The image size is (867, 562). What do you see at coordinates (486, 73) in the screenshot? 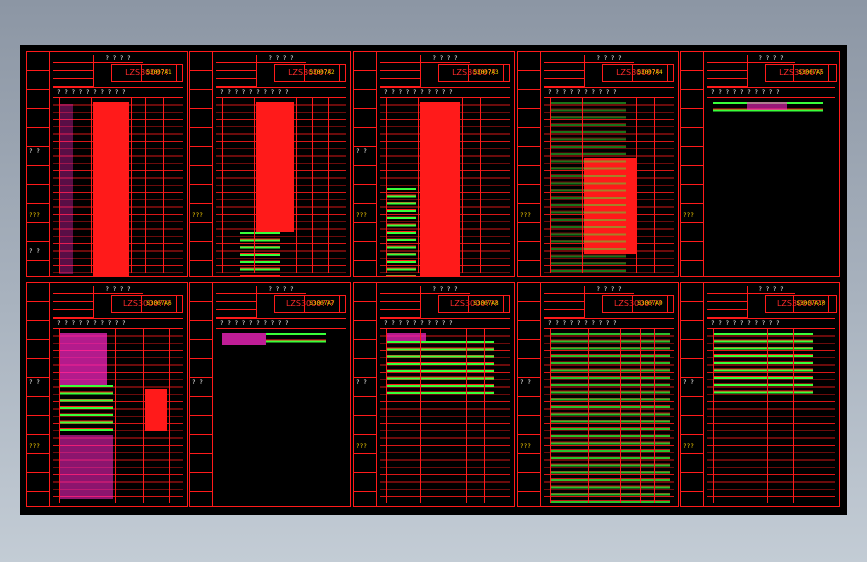
I see `drawing-code: S3007A3` at bounding box center [486, 73].